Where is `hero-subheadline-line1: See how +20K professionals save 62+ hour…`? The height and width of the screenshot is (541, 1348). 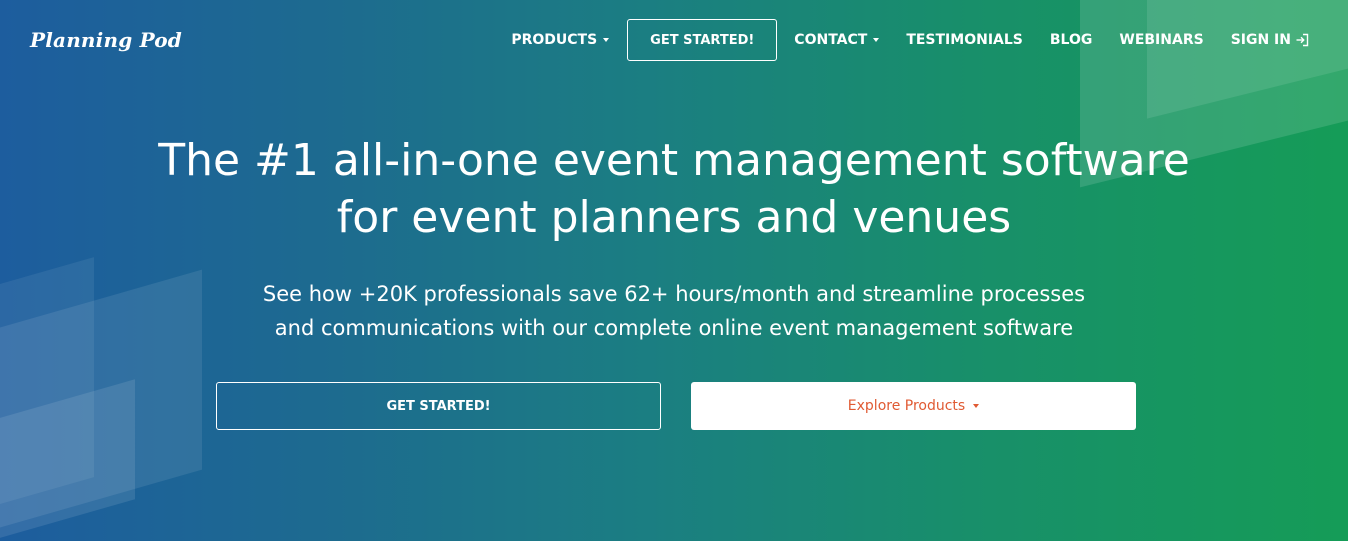 hero-subheadline-line1: See how +20K professionals save 62+ hour… is located at coordinates (674, 294).